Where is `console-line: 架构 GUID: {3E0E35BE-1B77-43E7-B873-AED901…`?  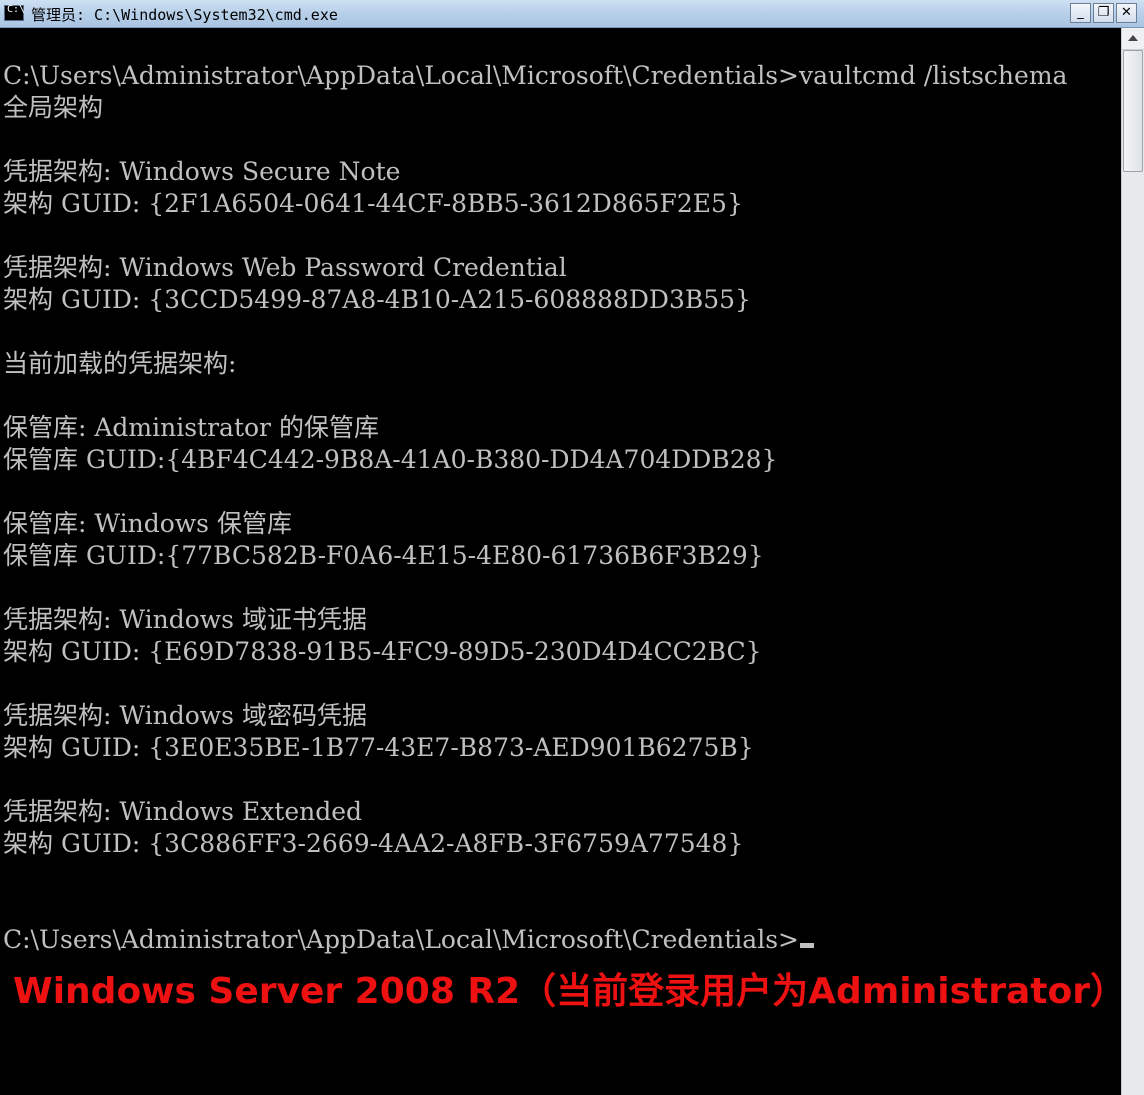
console-line: 架构 GUID: {3E0E35BE-1B77-43E7-B873-AED901… is located at coordinates (378, 747).